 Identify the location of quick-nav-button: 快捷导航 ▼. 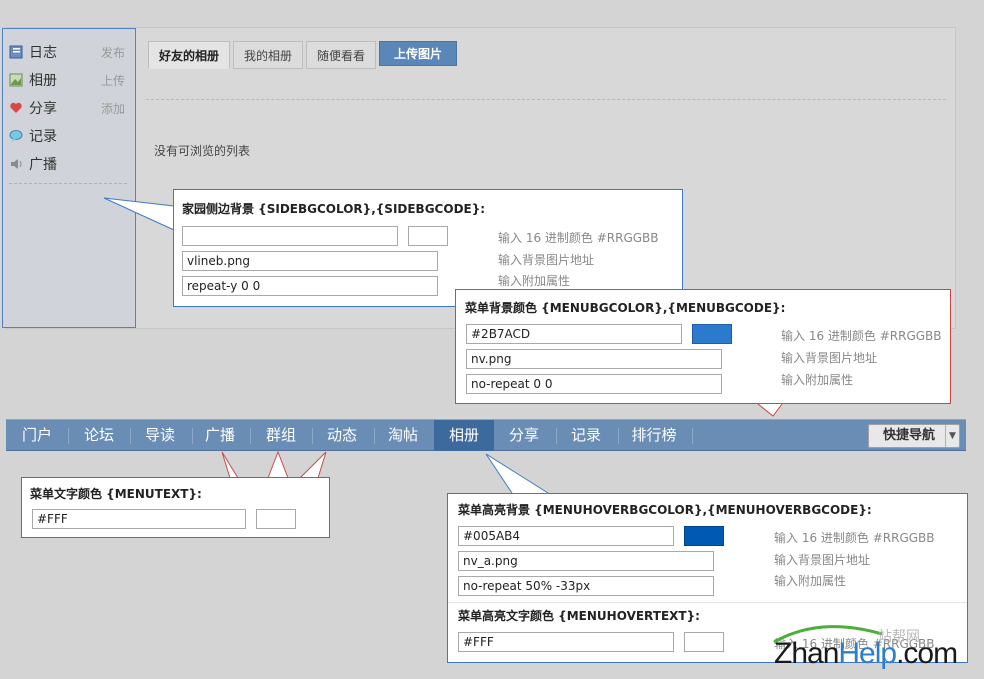
(914, 436).